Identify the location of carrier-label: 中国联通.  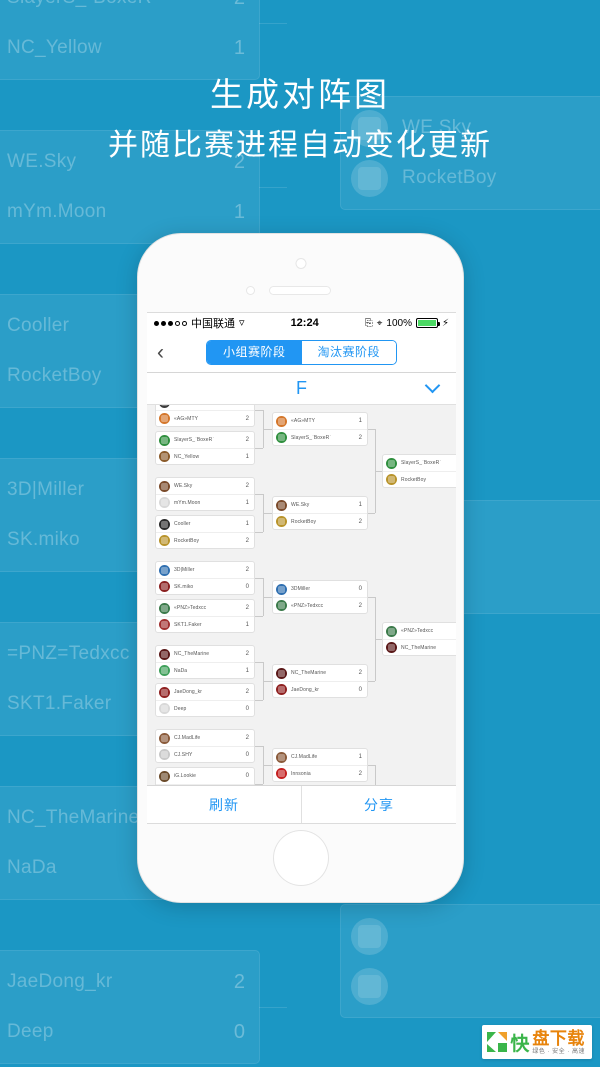
(213, 324).